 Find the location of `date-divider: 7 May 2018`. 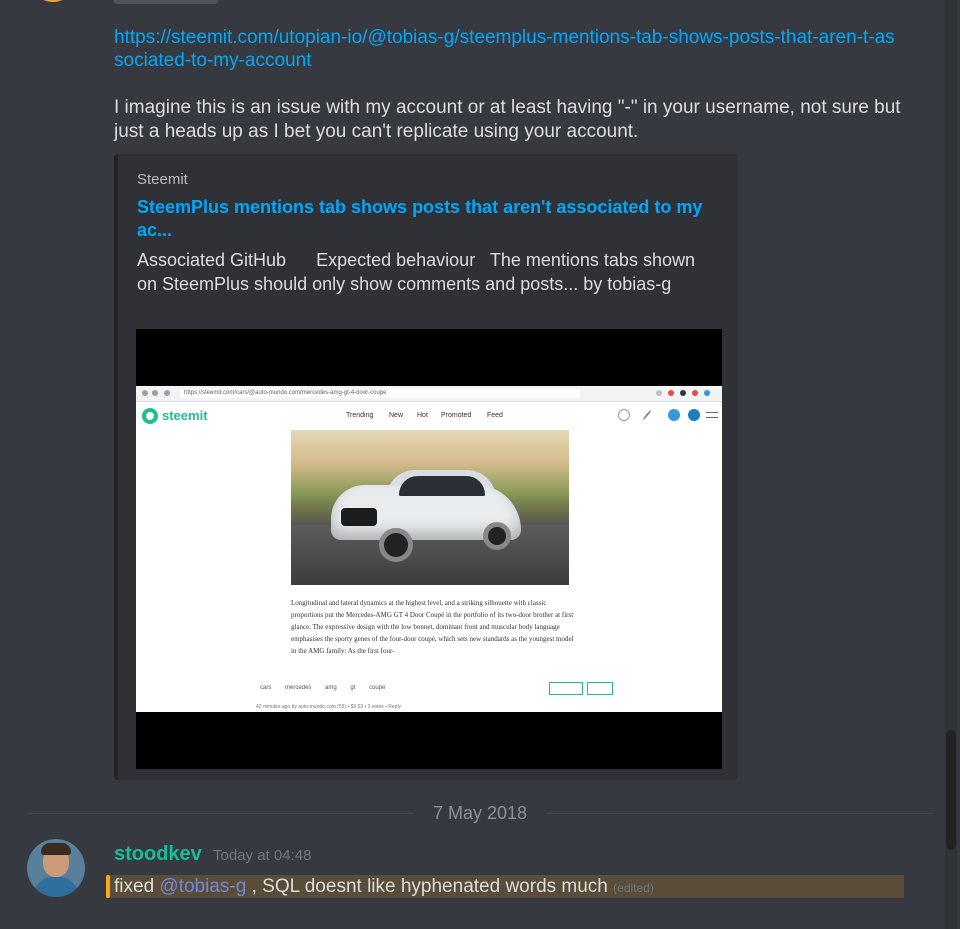

date-divider: 7 May 2018 is located at coordinates (480, 813).